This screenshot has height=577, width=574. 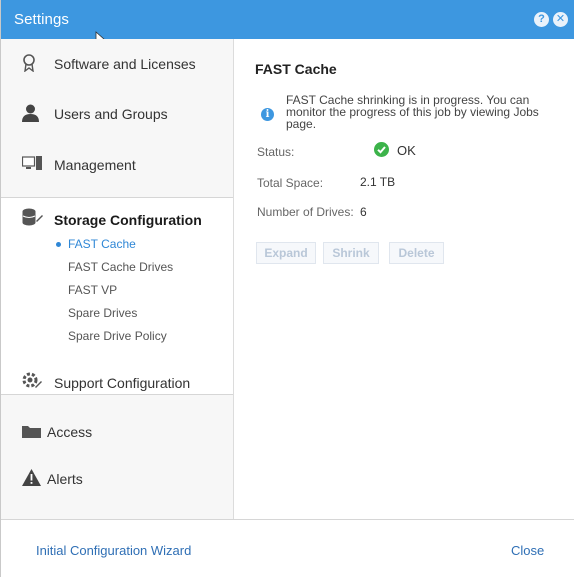 What do you see at coordinates (120, 267) in the screenshot?
I see `subitem-fast-cache-drives: FAST Cache Drives` at bounding box center [120, 267].